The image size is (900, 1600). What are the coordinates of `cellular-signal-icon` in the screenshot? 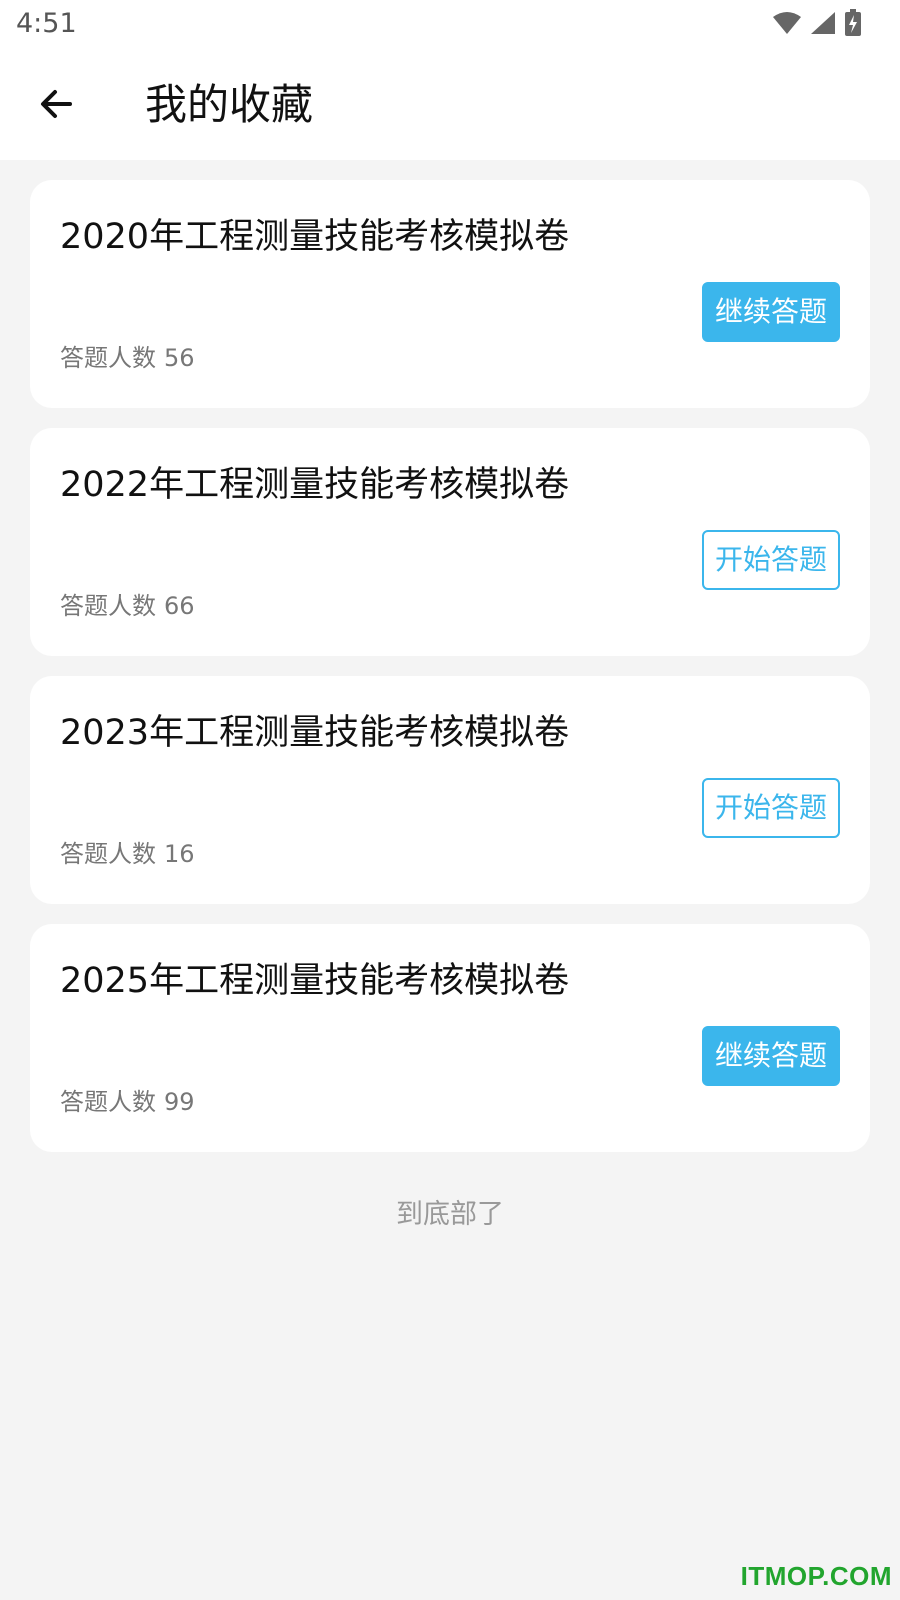 It's located at (823, 25).